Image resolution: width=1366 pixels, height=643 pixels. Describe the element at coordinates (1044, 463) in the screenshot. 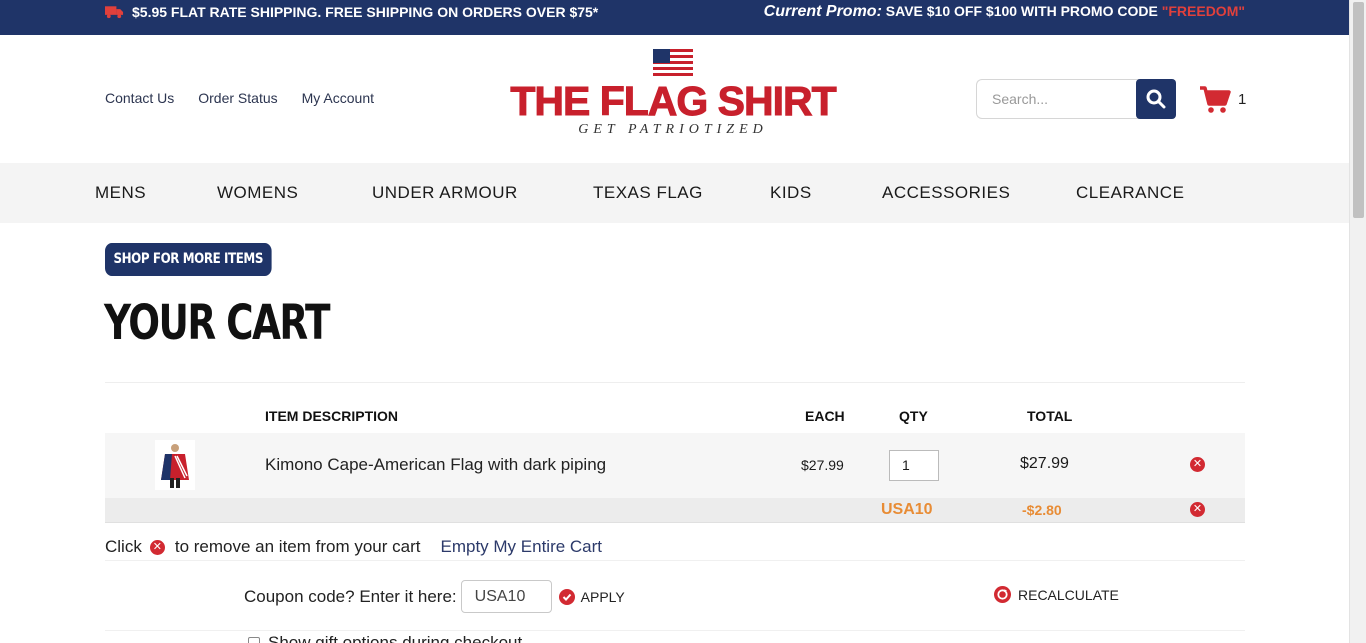

I see `item-total: $27.99` at that location.